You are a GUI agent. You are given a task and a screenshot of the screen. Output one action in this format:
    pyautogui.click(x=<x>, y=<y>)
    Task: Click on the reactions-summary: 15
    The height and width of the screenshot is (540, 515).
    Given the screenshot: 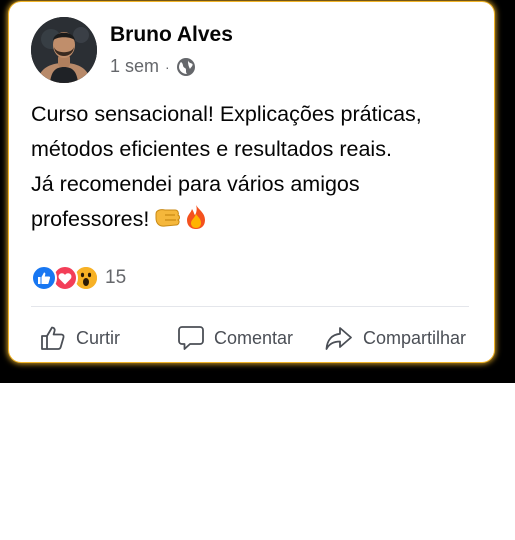 What is the action you would take?
    pyautogui.click(x=78, y=278)
    